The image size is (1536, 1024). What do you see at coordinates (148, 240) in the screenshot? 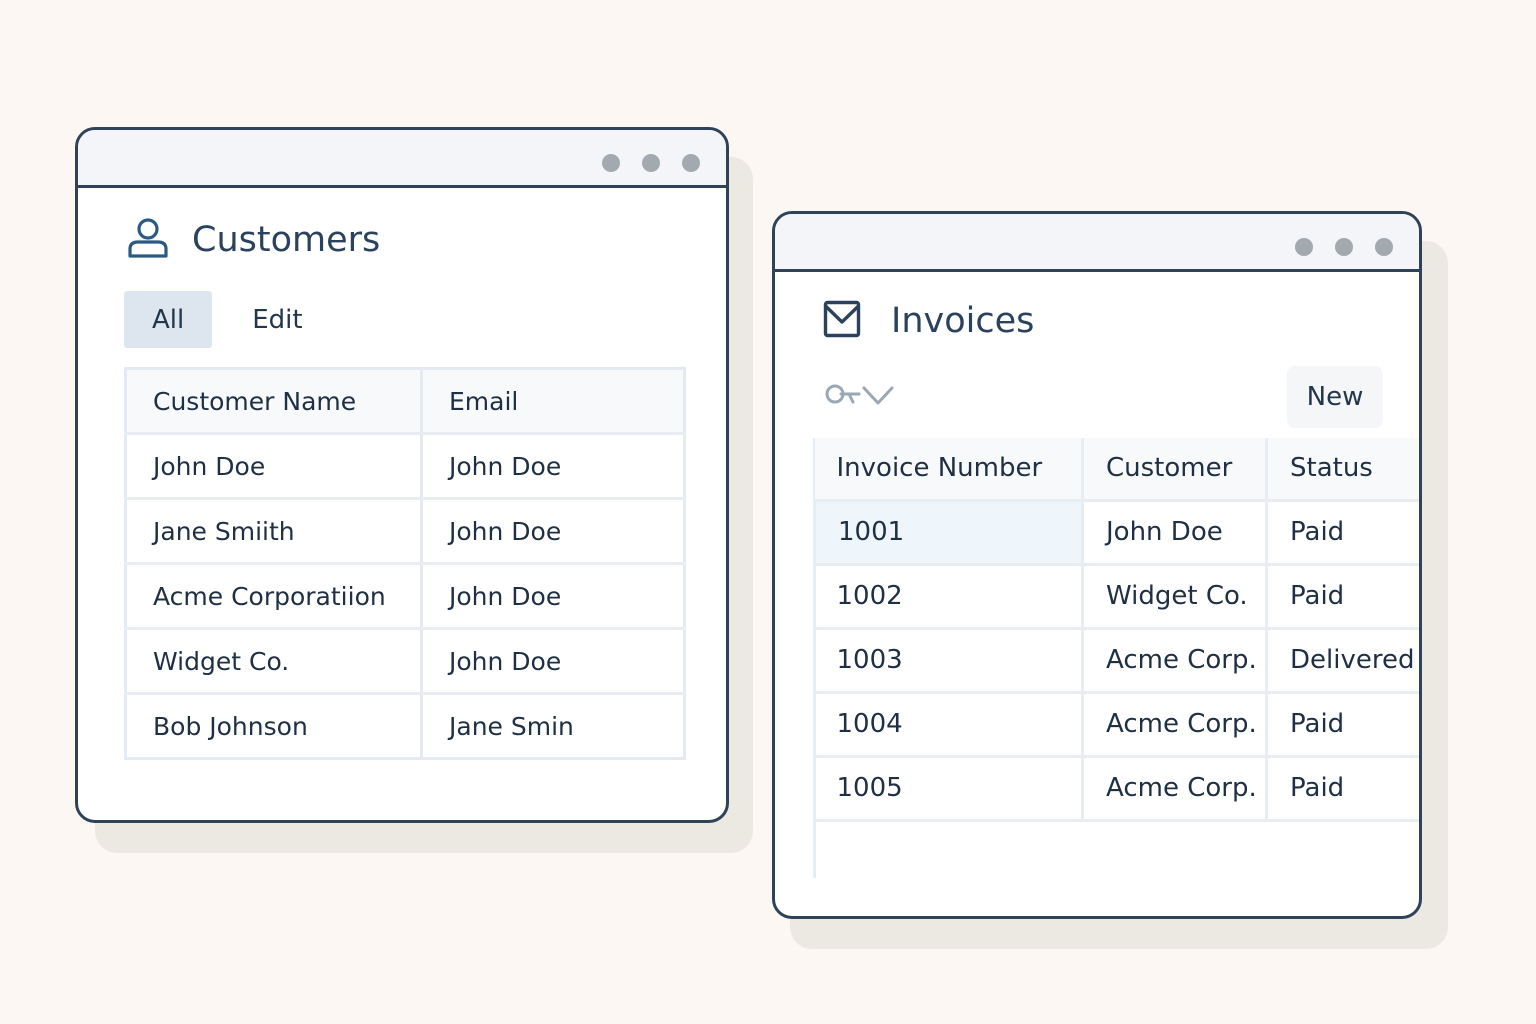
I see `user-icon` at bounding box center [148, 240].